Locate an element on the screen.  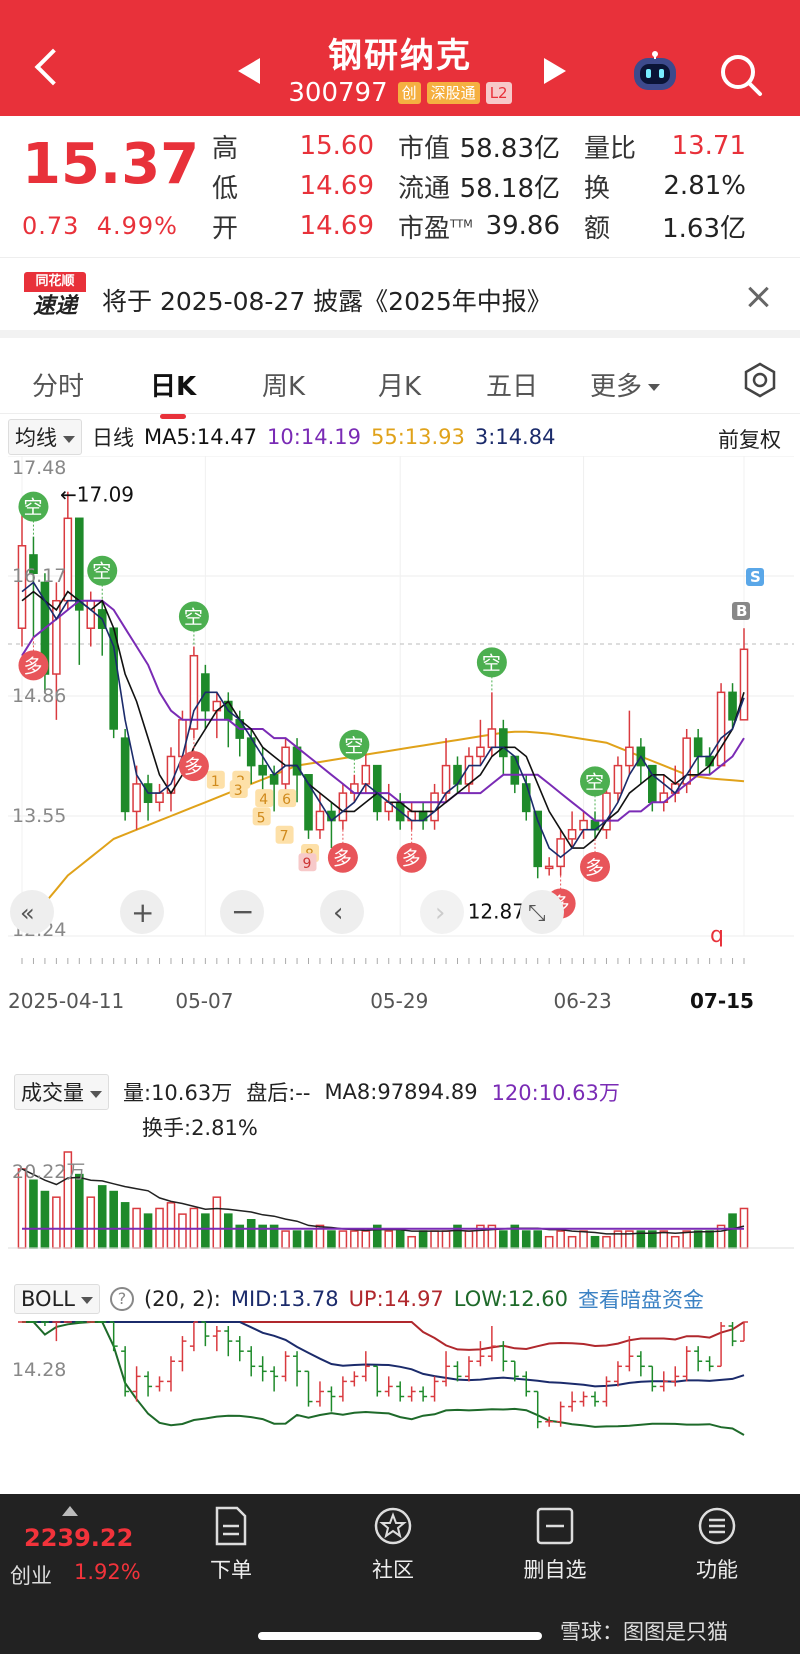
amount-value: 1.63亿 is located at coordinates (704, 228).